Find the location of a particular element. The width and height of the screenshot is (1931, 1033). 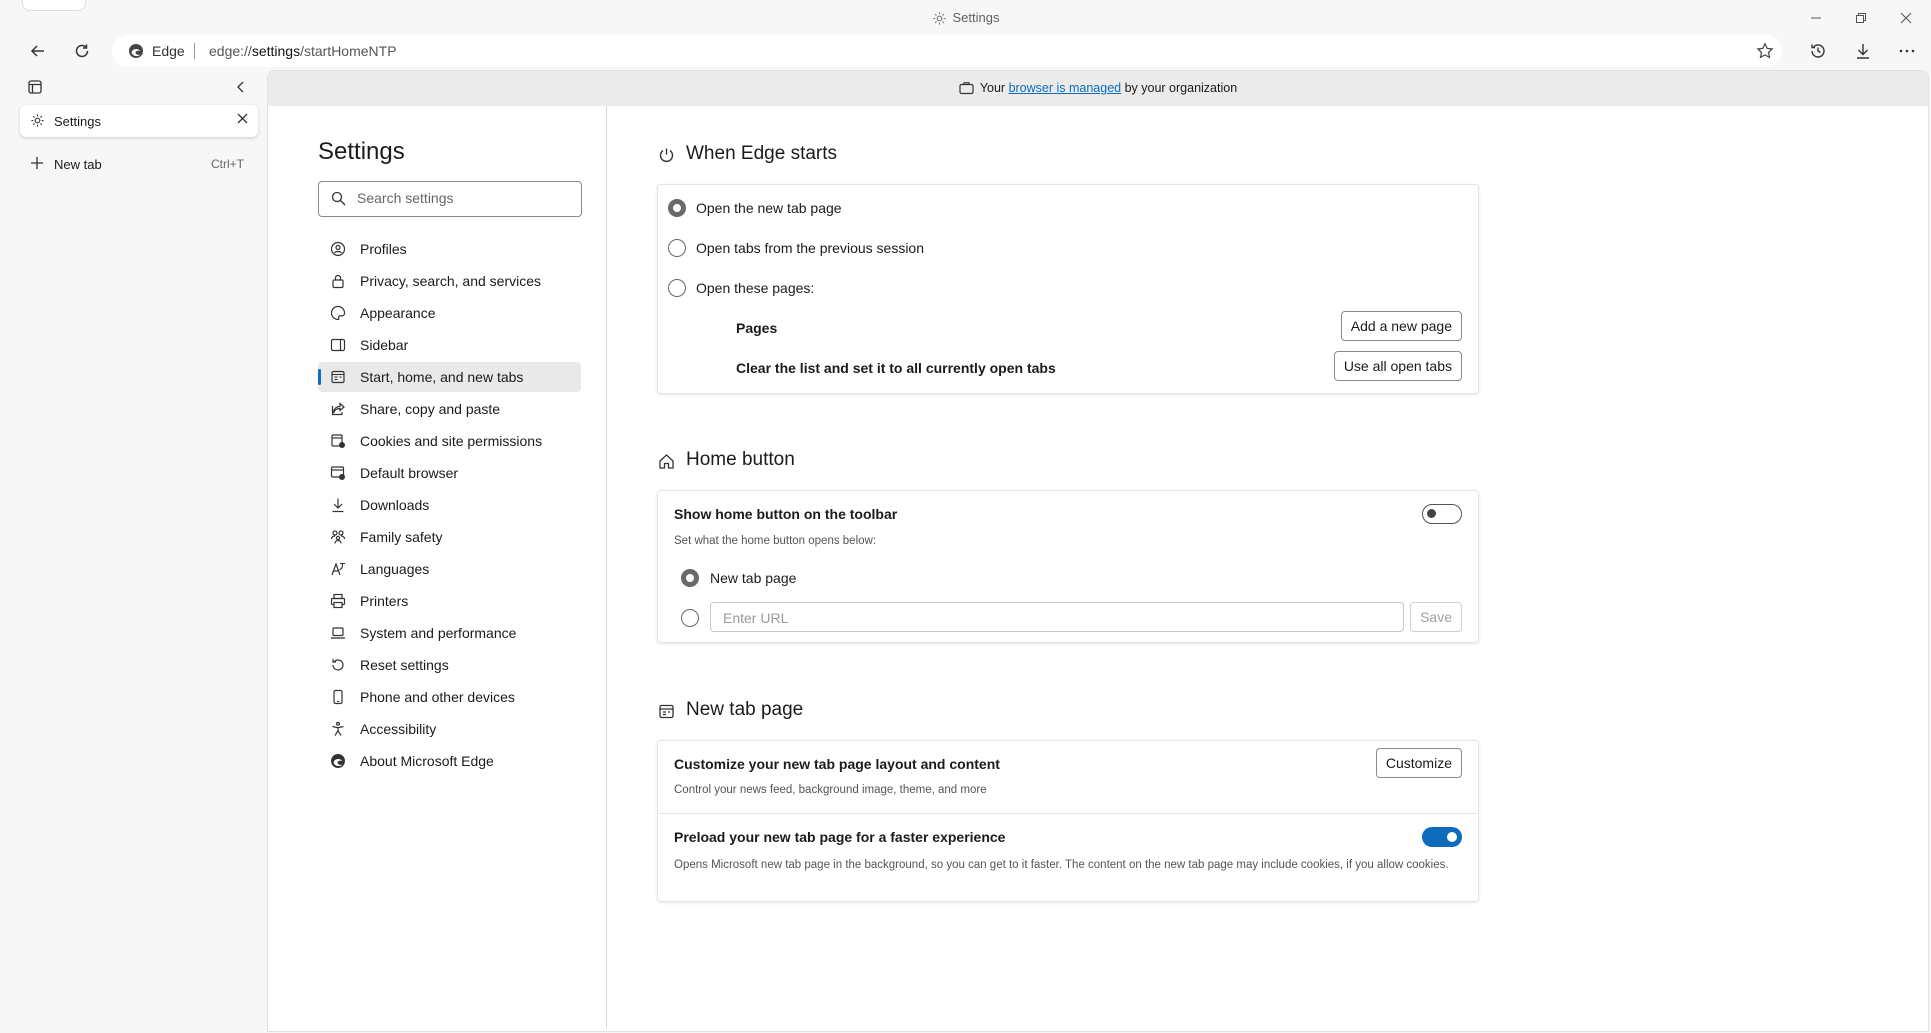

pages-label: Pages is located at coordinates (757, 328).